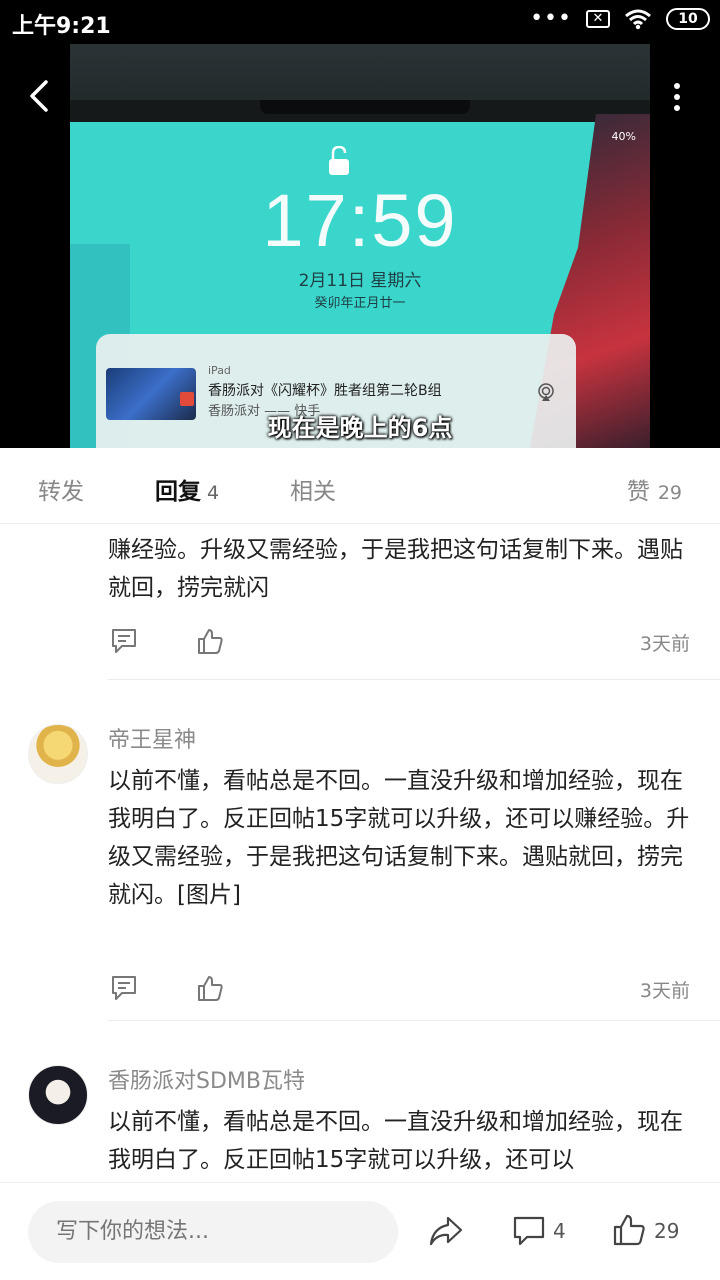 This screenshot has width=720, height=1280. Describe the element at coordinates (365, 107) in the screenshot. I see `tablet-camera-notch` at that location.